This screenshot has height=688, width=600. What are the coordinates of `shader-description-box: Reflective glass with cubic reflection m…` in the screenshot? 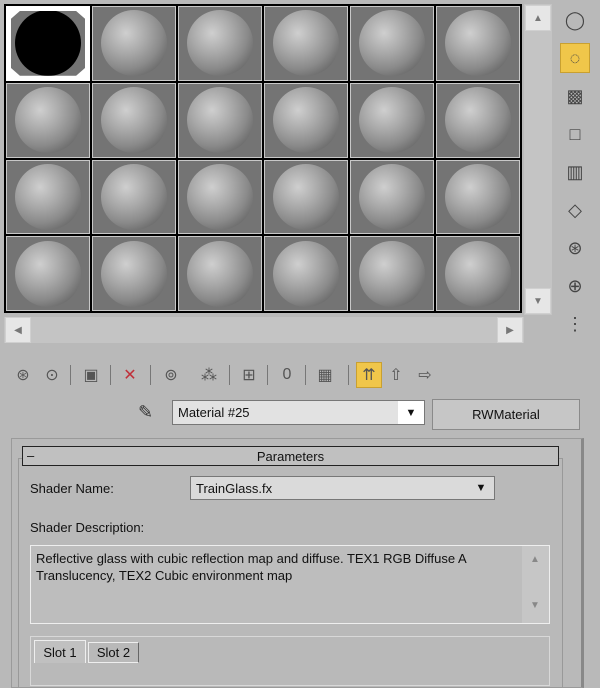 It's located at (290, 584).